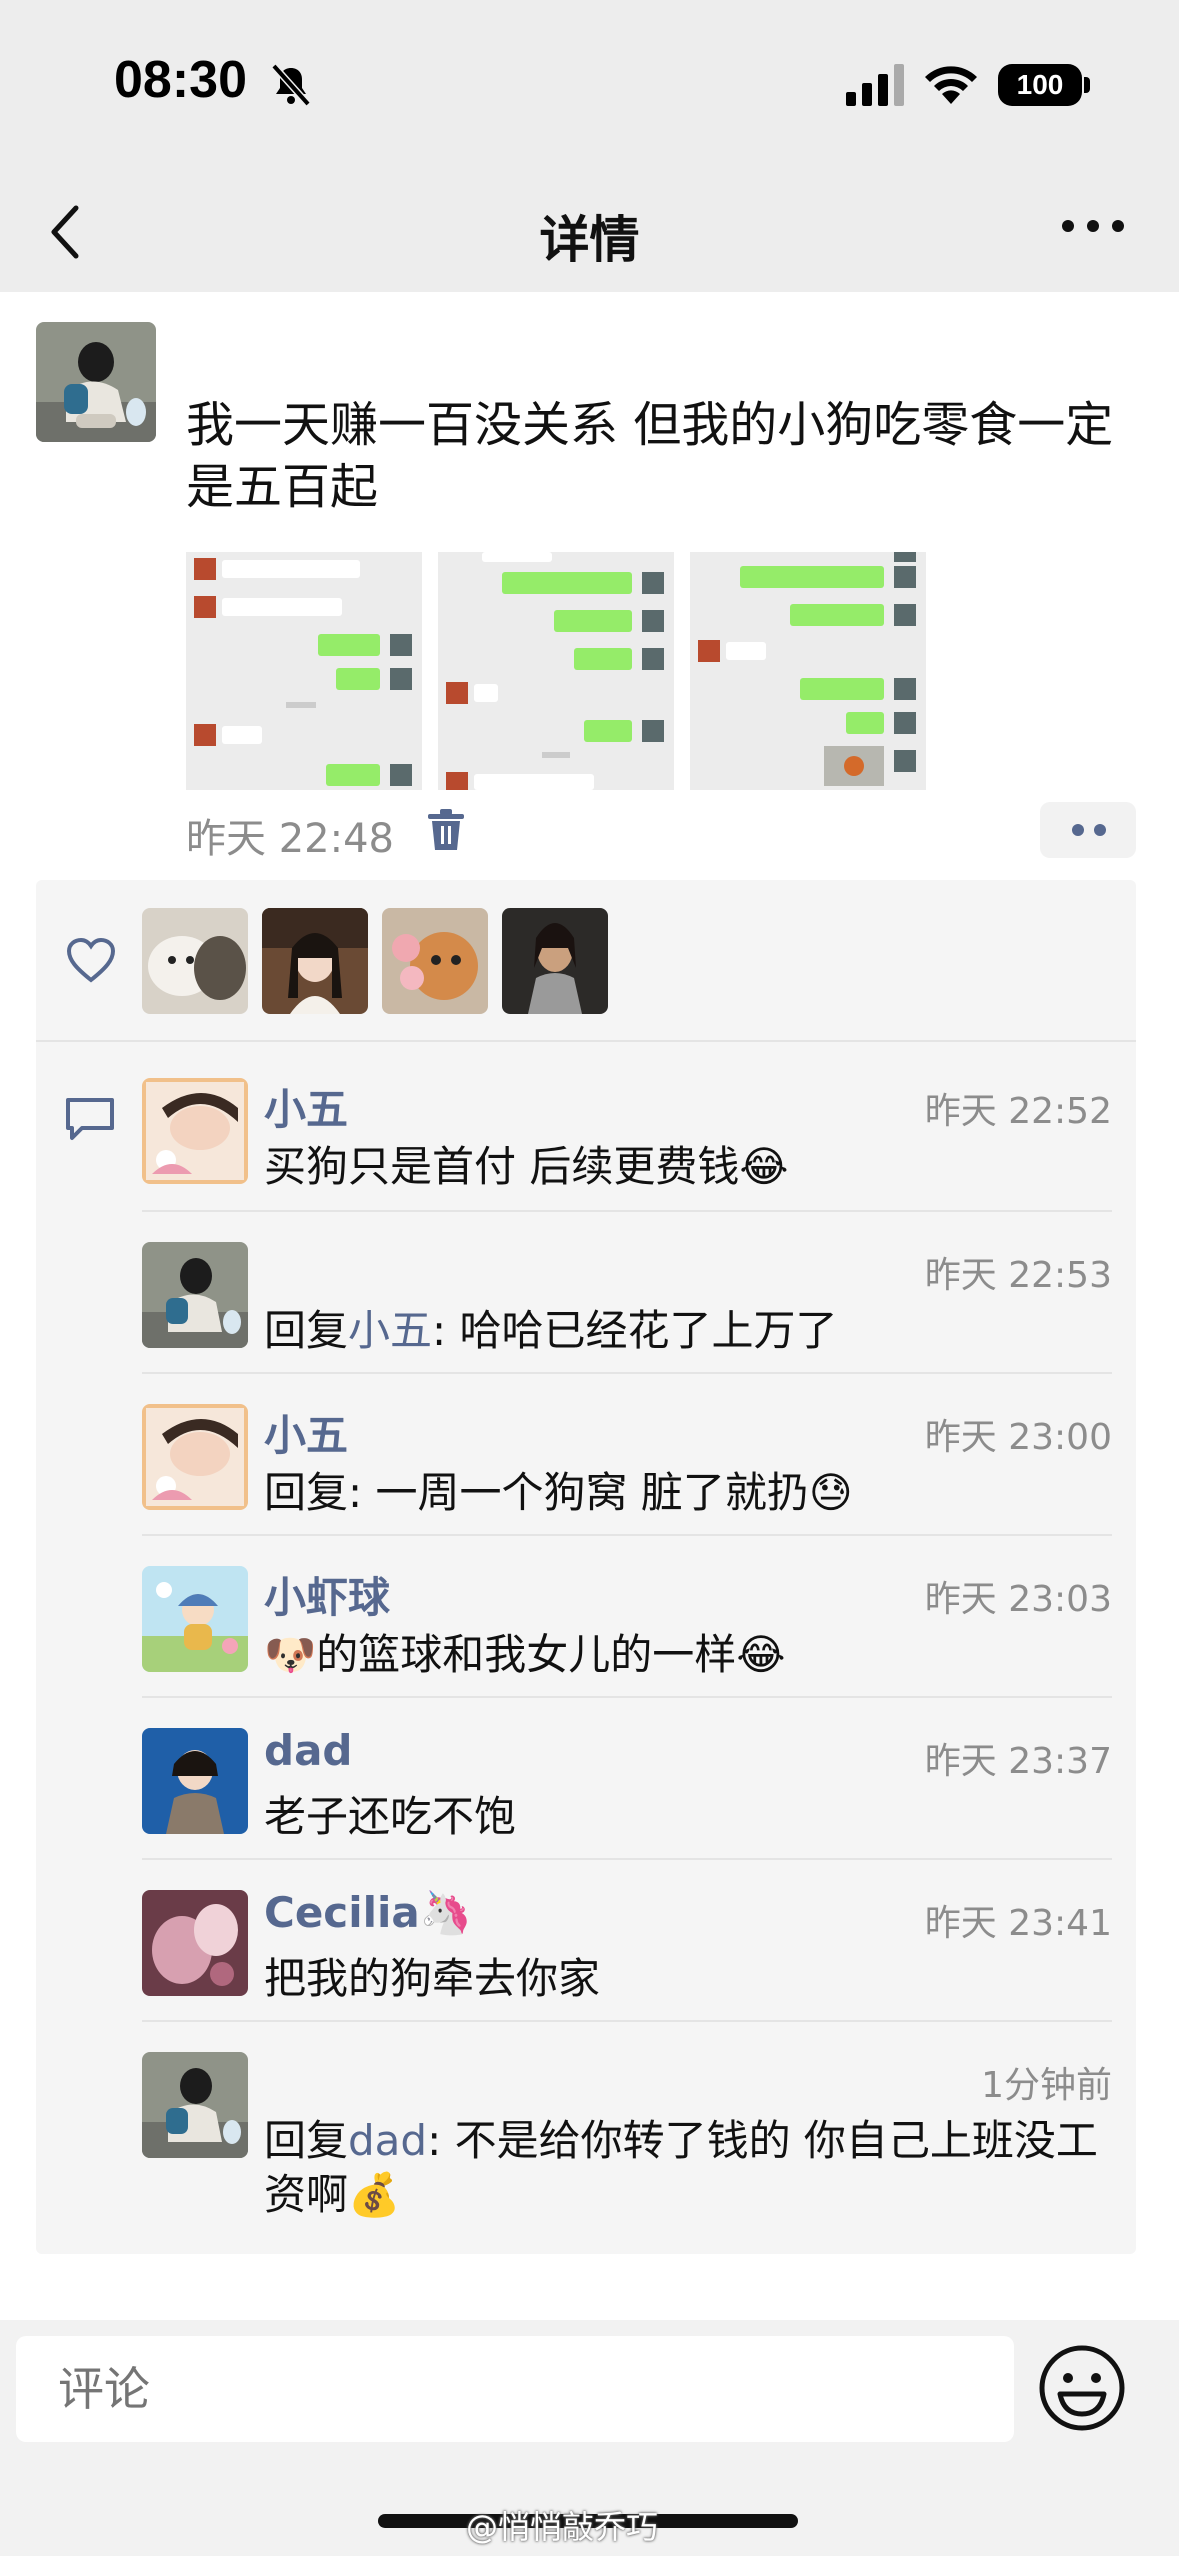 The height and width of the screenshot is (2556, 1179). I want to click on comment-body: 的篮球和我女儿的一样, so click(526, 1654).